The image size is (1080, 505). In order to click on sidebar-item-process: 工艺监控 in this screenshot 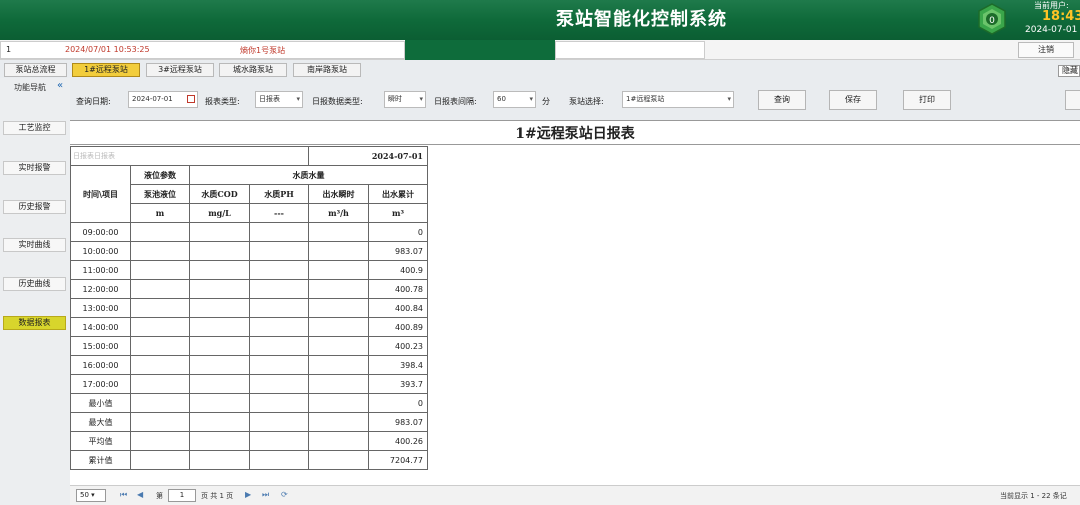, I will do `click(34, 128)`.